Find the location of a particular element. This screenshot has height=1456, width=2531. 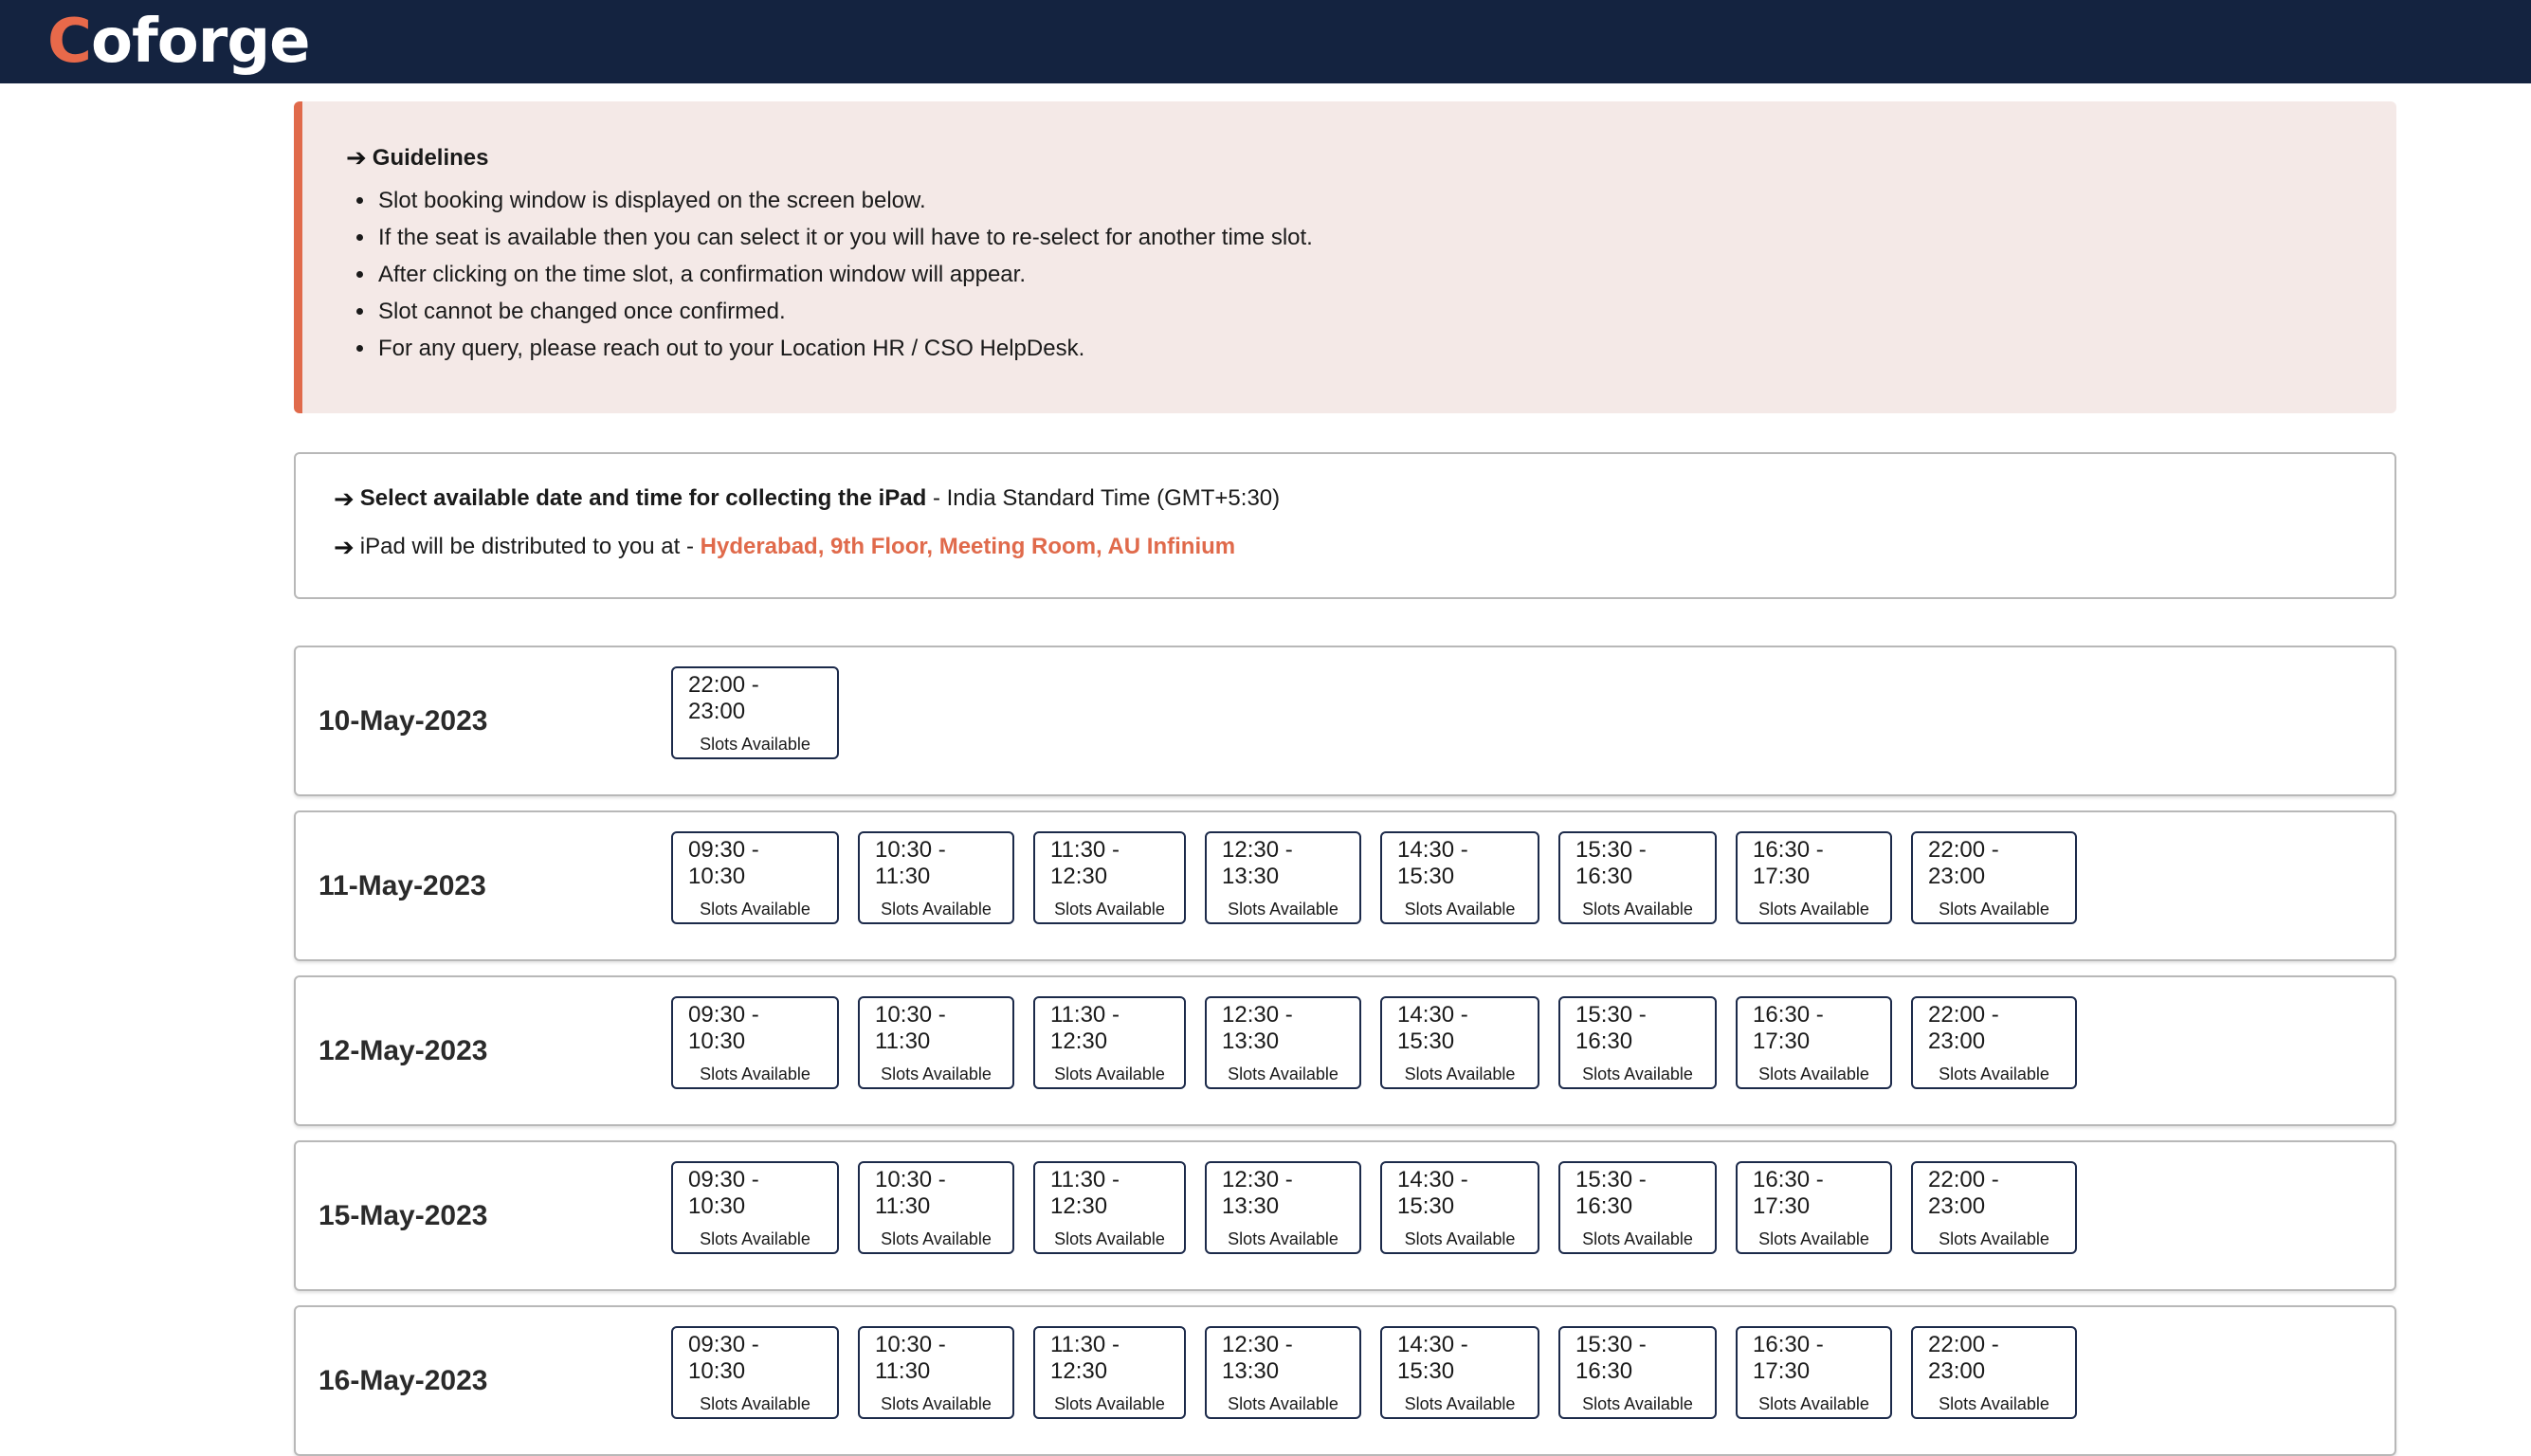

guidelines-title: Guidelines is located at coordinates (430, 157).